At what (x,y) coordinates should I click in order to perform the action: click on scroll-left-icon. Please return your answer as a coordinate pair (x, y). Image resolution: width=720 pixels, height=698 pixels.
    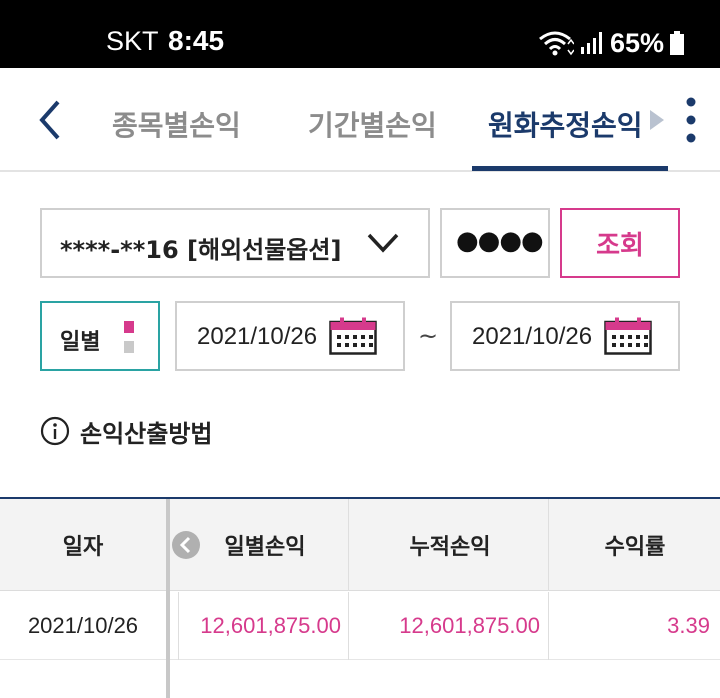
    Looking at the image, I should click on (186, 545).